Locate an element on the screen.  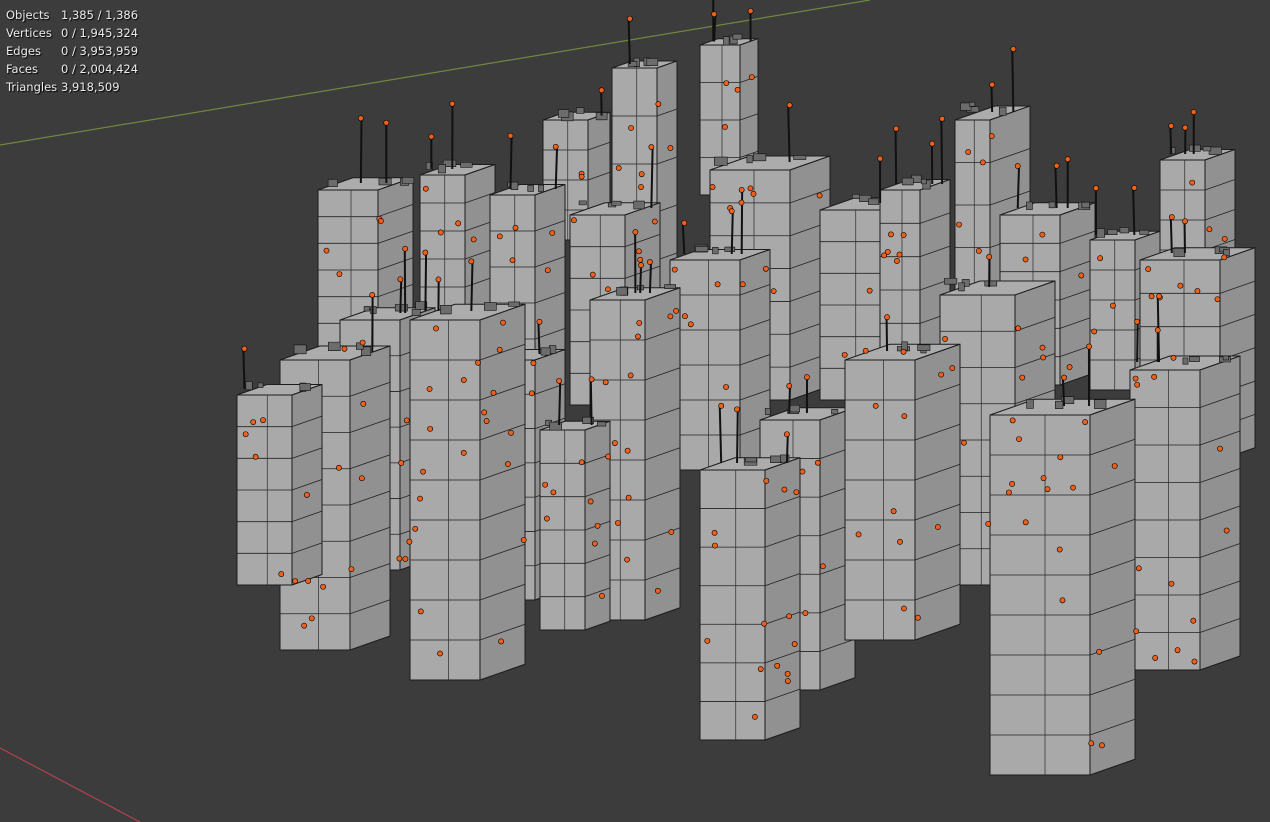
stat-row-triangles: Triangles 3,918,509 is located at coordinates (72, 87).